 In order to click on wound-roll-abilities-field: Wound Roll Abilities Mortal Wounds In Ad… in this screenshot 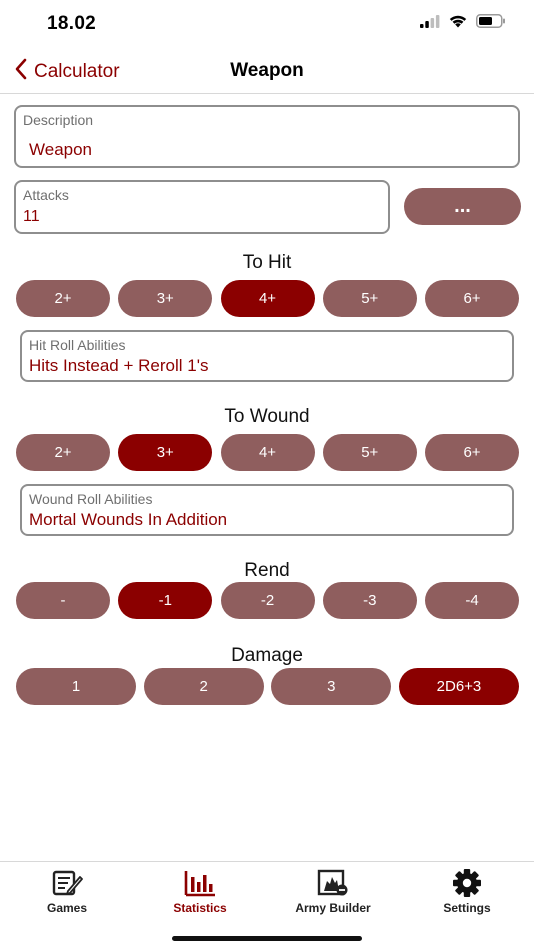, I will do `click(267, 510)`.